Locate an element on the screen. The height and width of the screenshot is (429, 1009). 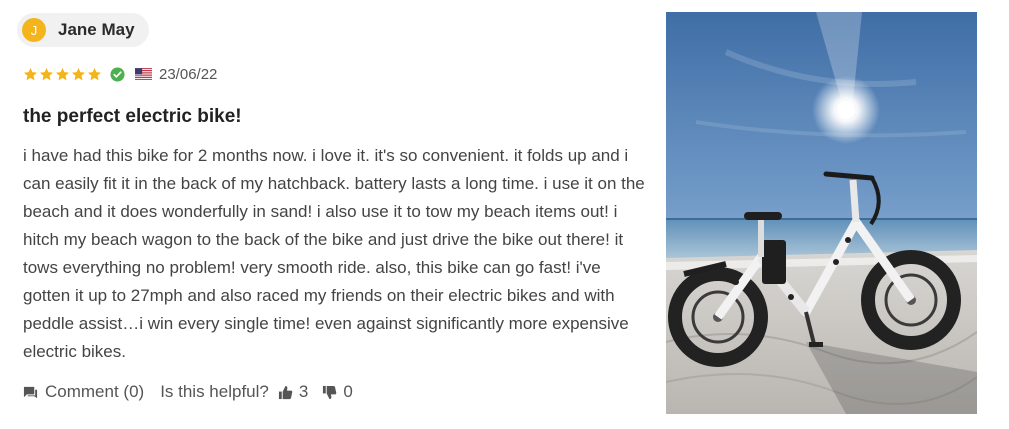
review-date: 23/06/22 is located at coordinates (188, 74).